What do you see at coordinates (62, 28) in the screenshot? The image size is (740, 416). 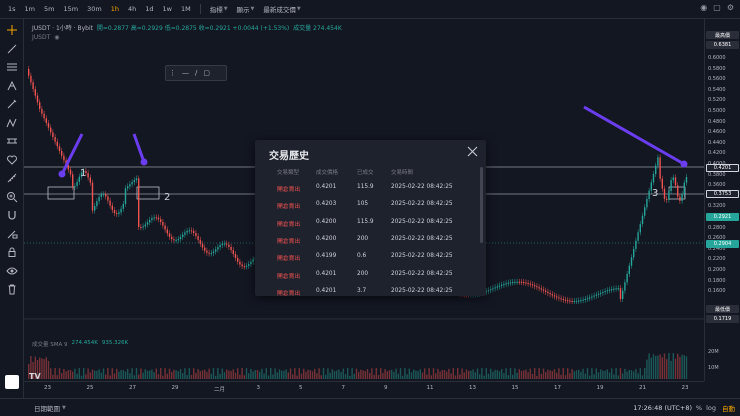 I see `symbol-label: JUSDT · 1小時 · Bybit` at bounding box center [62, 28].